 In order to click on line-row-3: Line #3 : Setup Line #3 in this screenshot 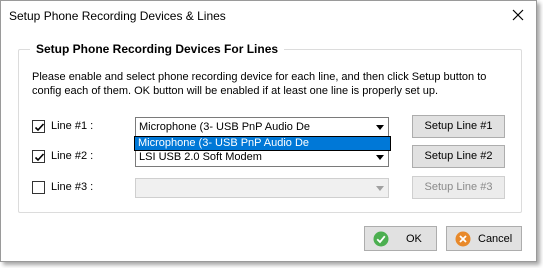, I will do `click(272, 188)`.